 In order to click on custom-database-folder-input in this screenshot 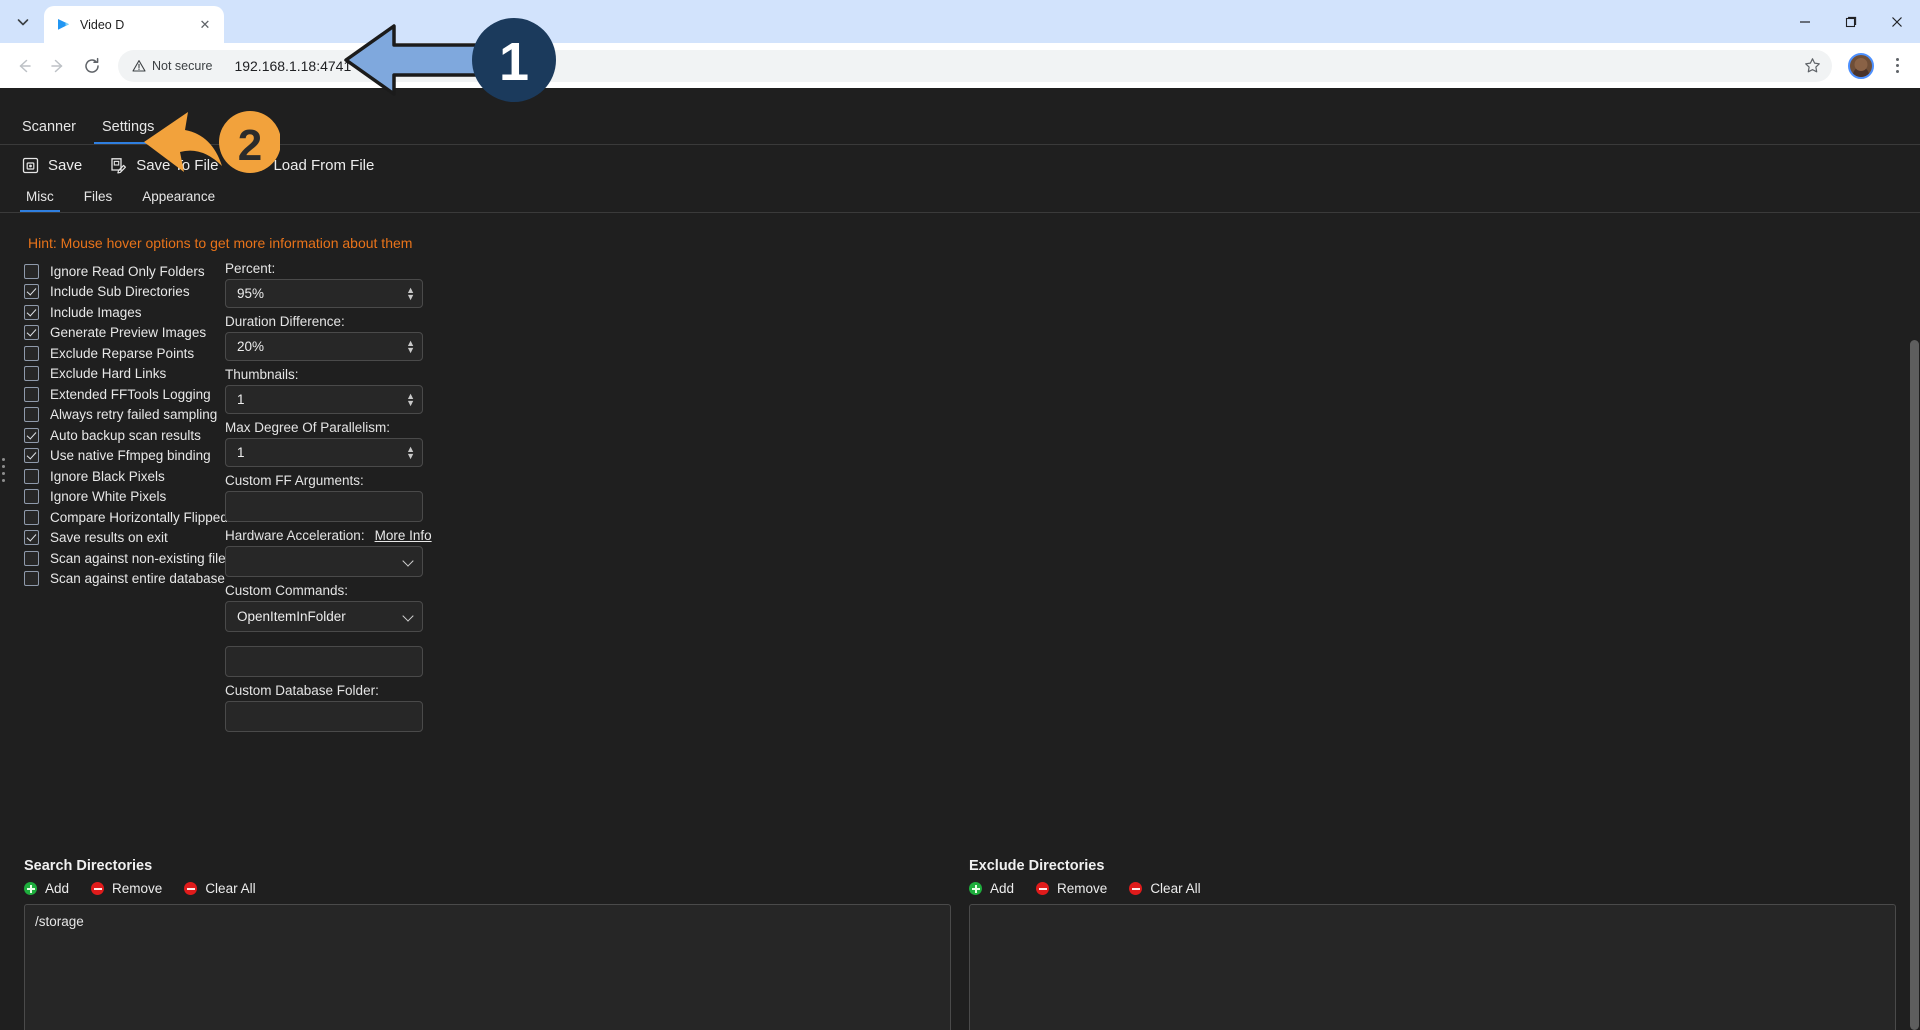, I will do `click(324, 716)`.